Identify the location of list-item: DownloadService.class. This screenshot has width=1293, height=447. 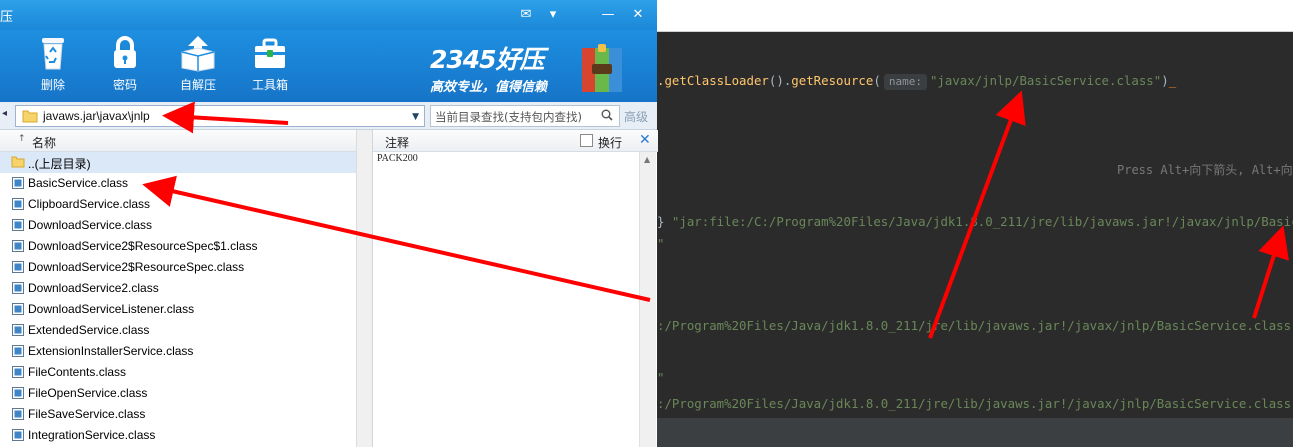
(178, 225).